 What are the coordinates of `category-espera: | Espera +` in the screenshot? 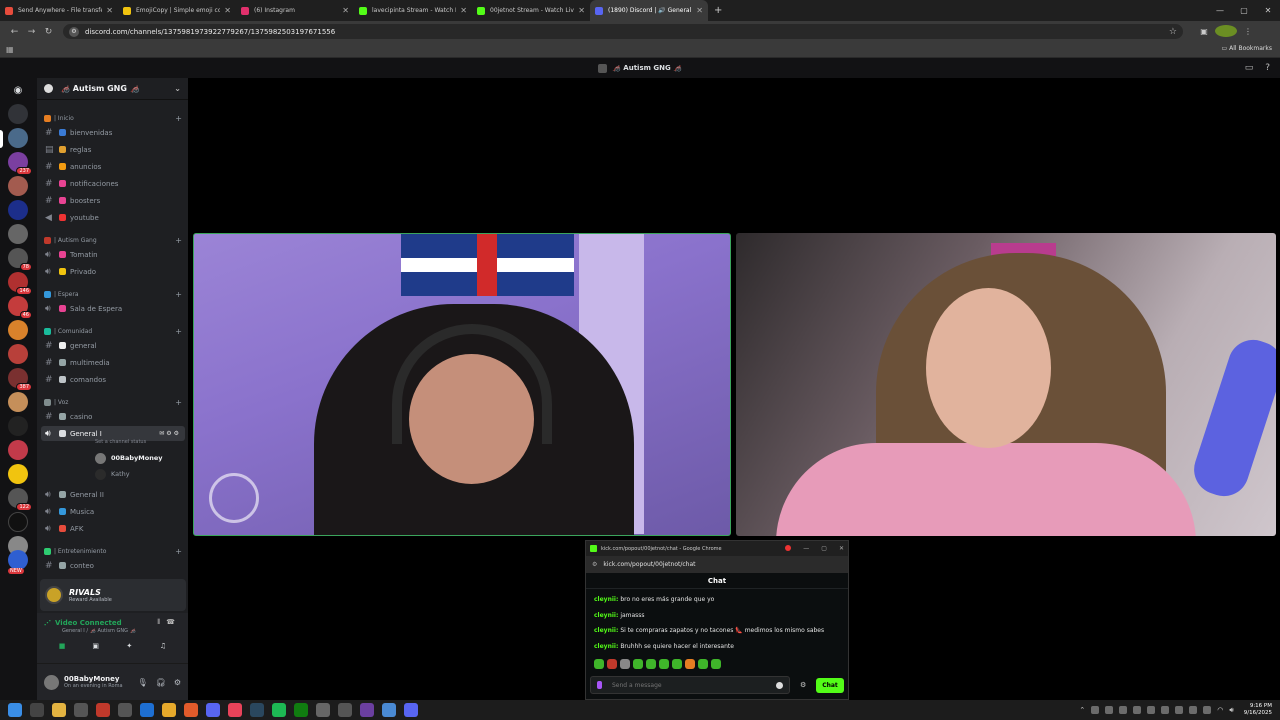 It's located at (113, 294).